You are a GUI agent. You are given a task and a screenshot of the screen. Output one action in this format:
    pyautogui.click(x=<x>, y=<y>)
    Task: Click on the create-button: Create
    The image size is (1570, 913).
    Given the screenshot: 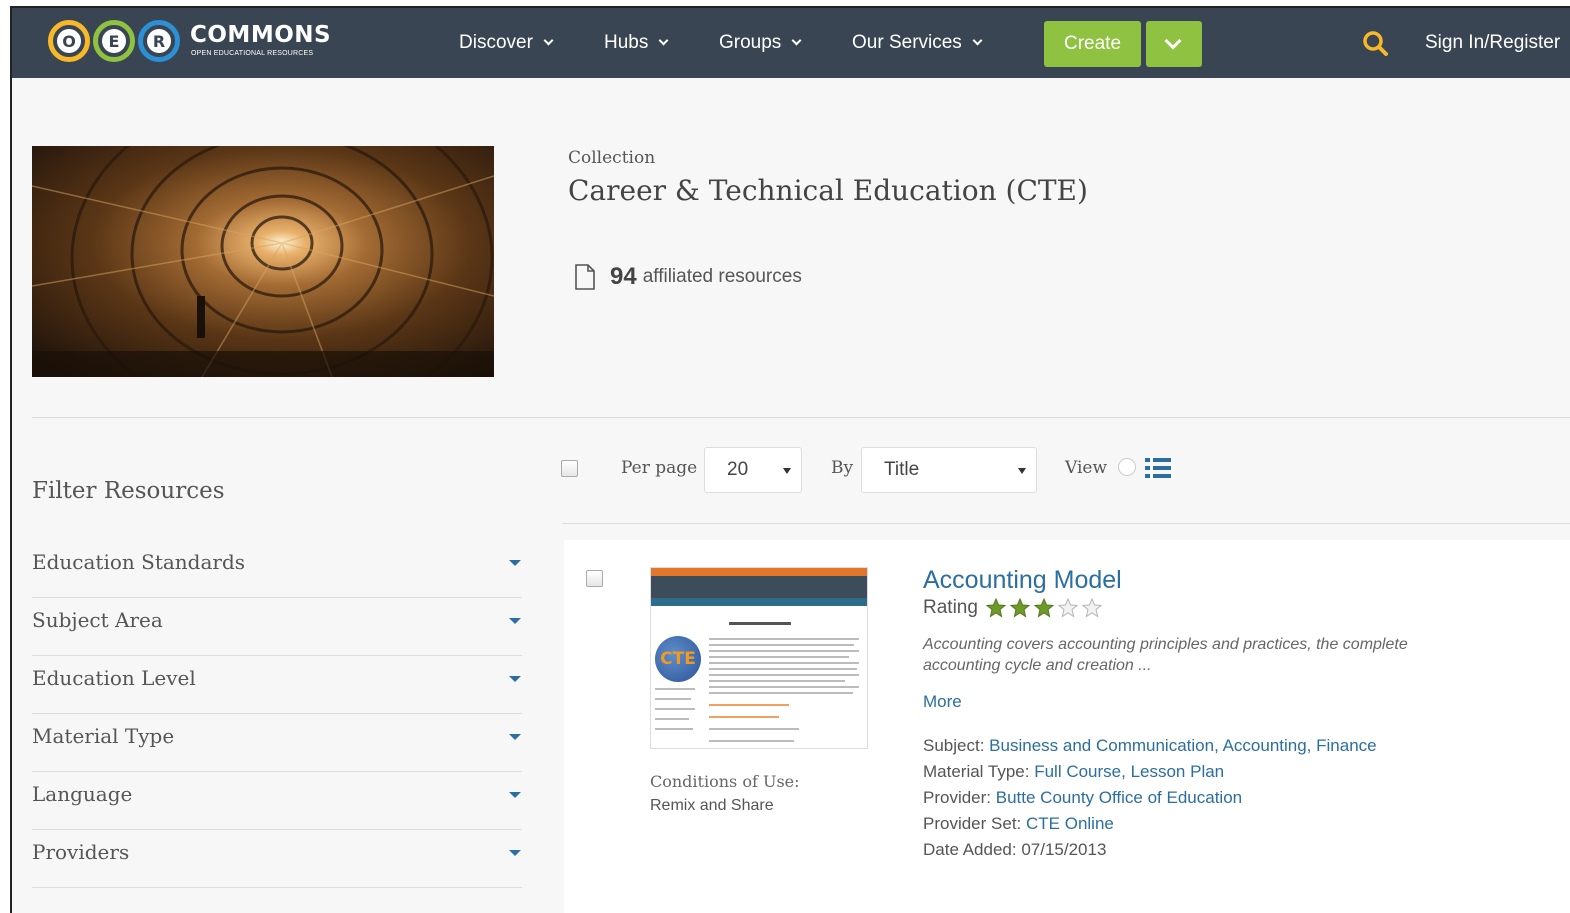 What is the action you would take?
    pyautogui.click(x=1092, y=44)
    